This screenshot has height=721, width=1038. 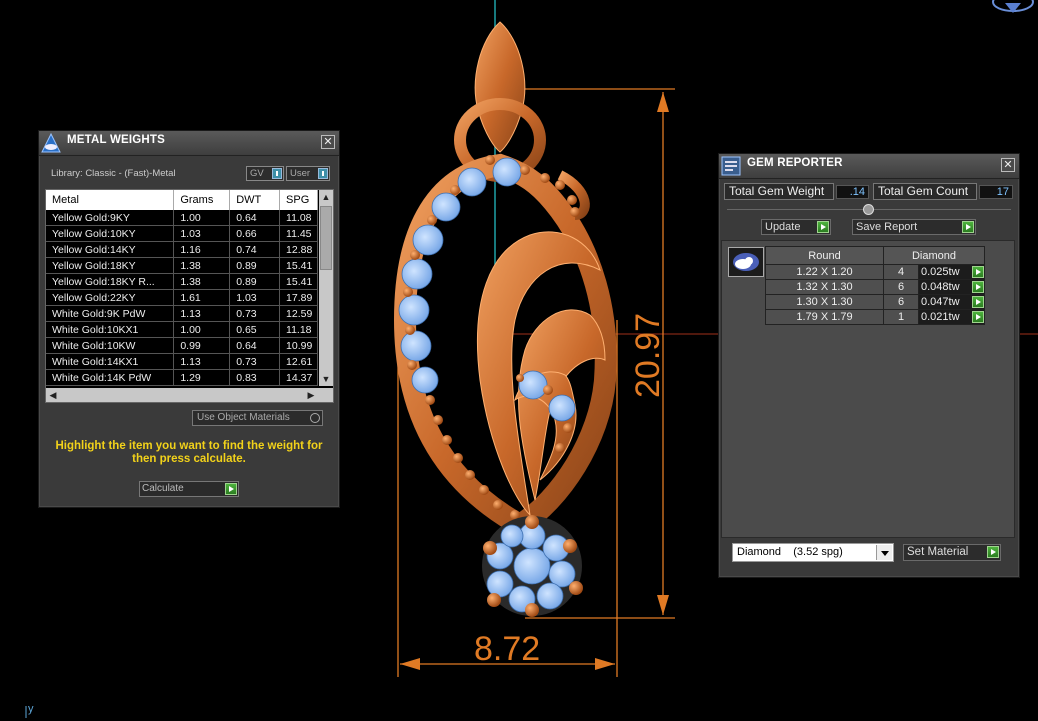 What do you see at coordinates (901, 272) in the screenshot?
I see `gem-count: 4` at bounding box center [901, 272].